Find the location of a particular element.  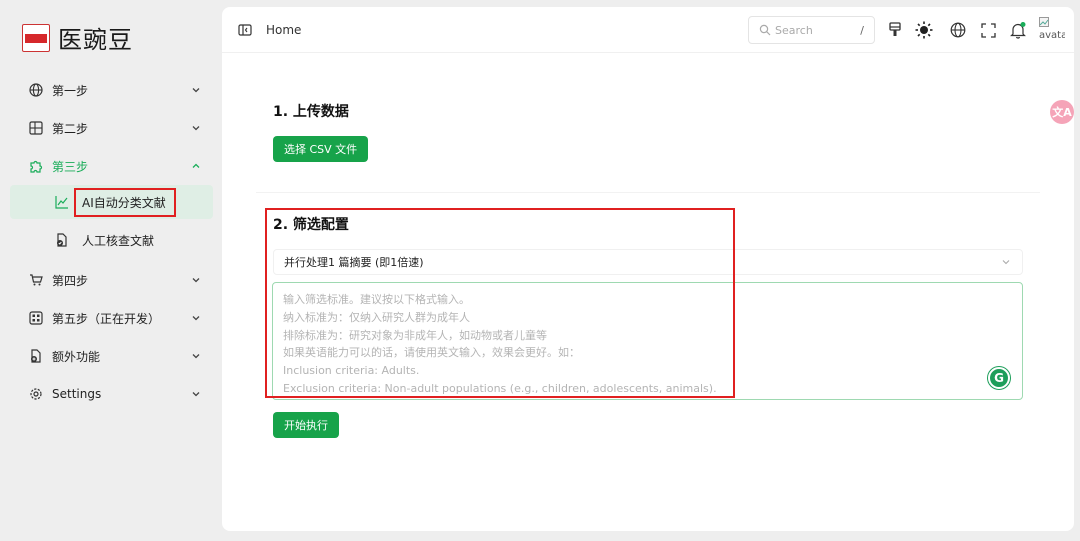

sidebar-toggle-icon is located at coordinates (246, 30).